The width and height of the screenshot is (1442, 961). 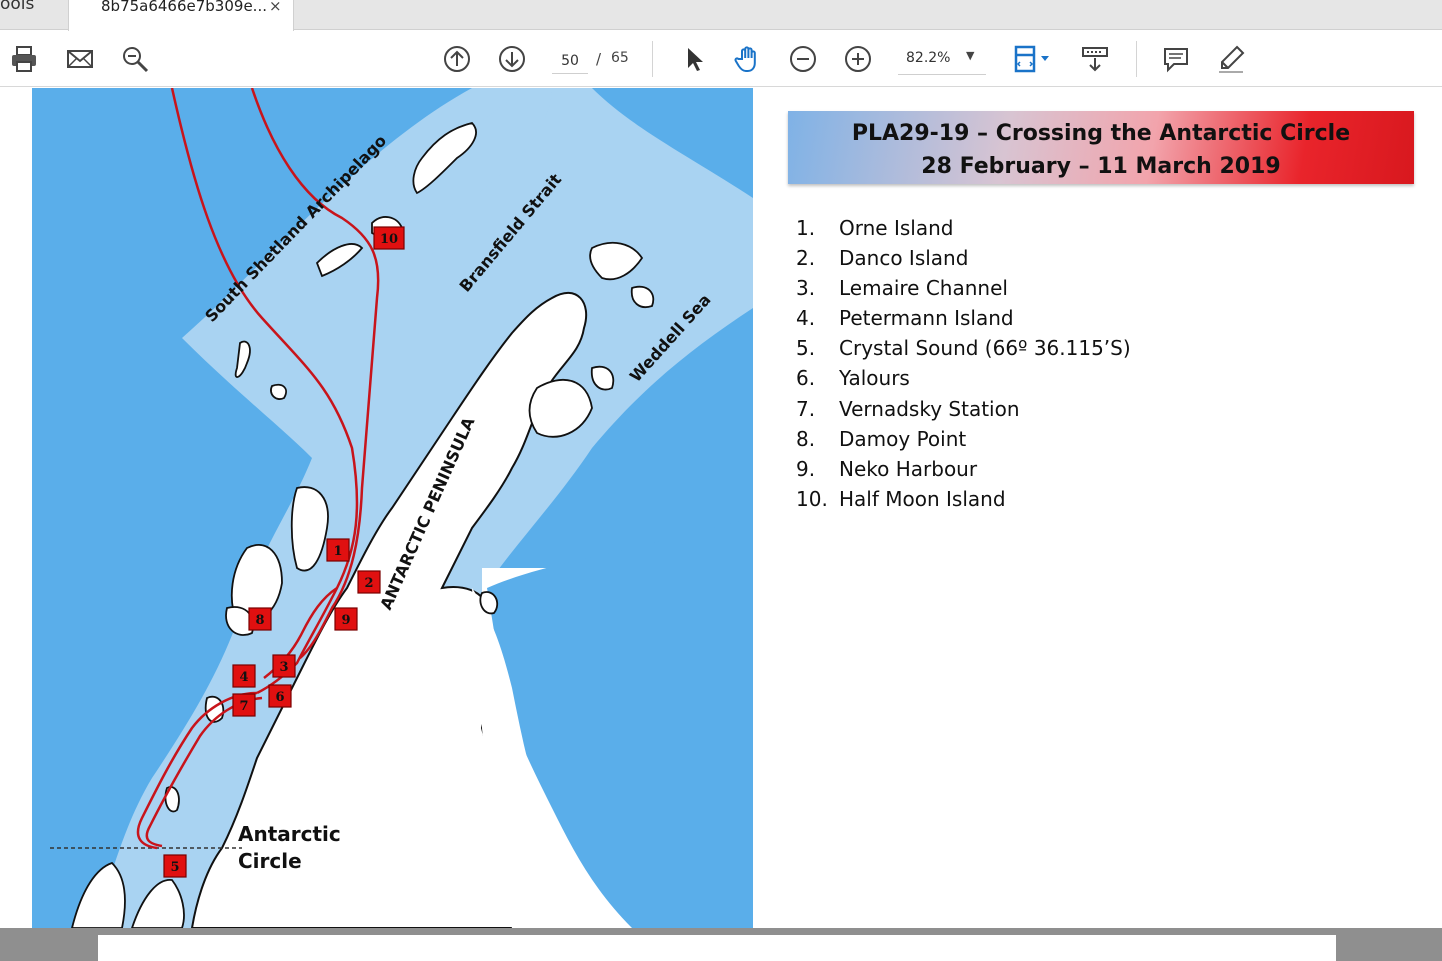 I want to click on stop-number: 4., so click(x=806, y=318).